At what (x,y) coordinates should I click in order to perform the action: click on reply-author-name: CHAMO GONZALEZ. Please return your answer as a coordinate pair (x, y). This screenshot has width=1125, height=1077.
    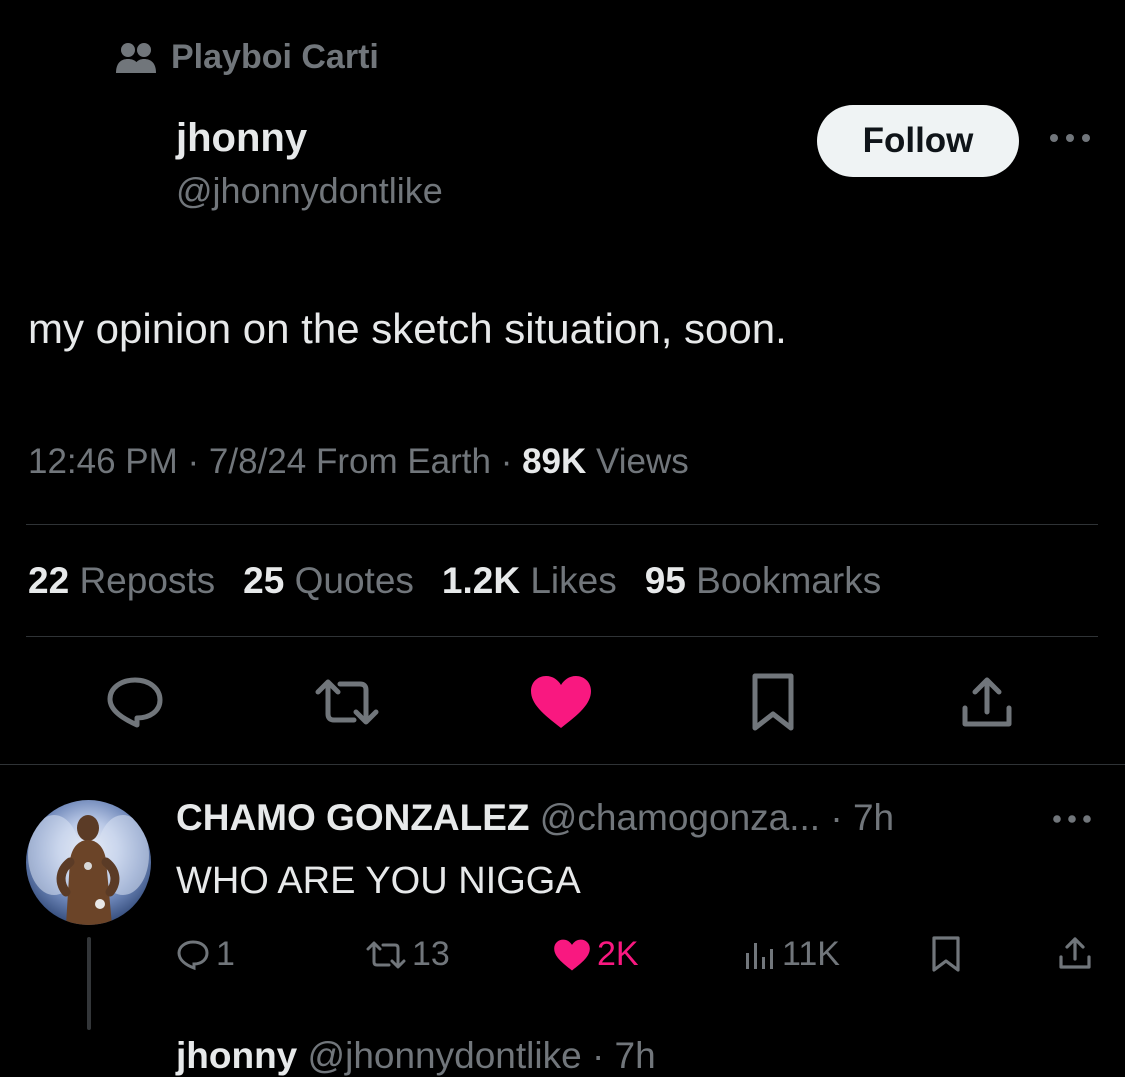
    Looking at the image, I should click on (353, 817).